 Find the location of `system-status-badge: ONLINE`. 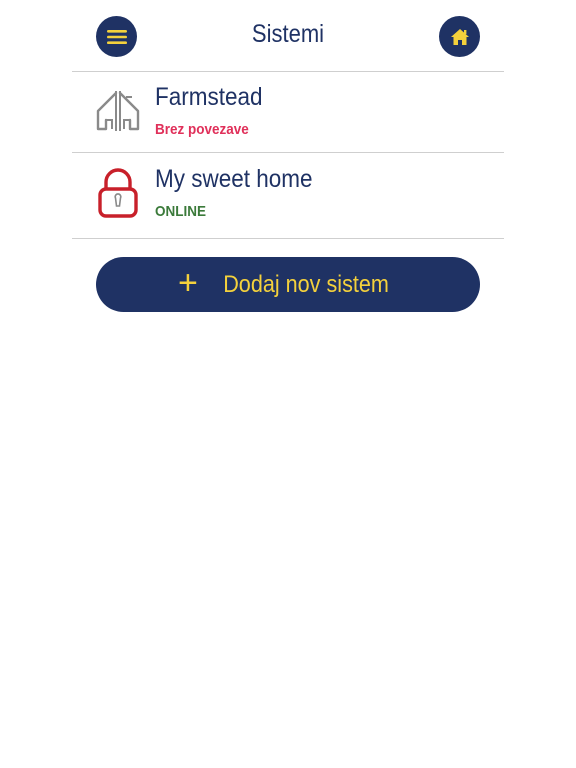

system-status-badge: ONLINE is located at coordinates (181, 211).